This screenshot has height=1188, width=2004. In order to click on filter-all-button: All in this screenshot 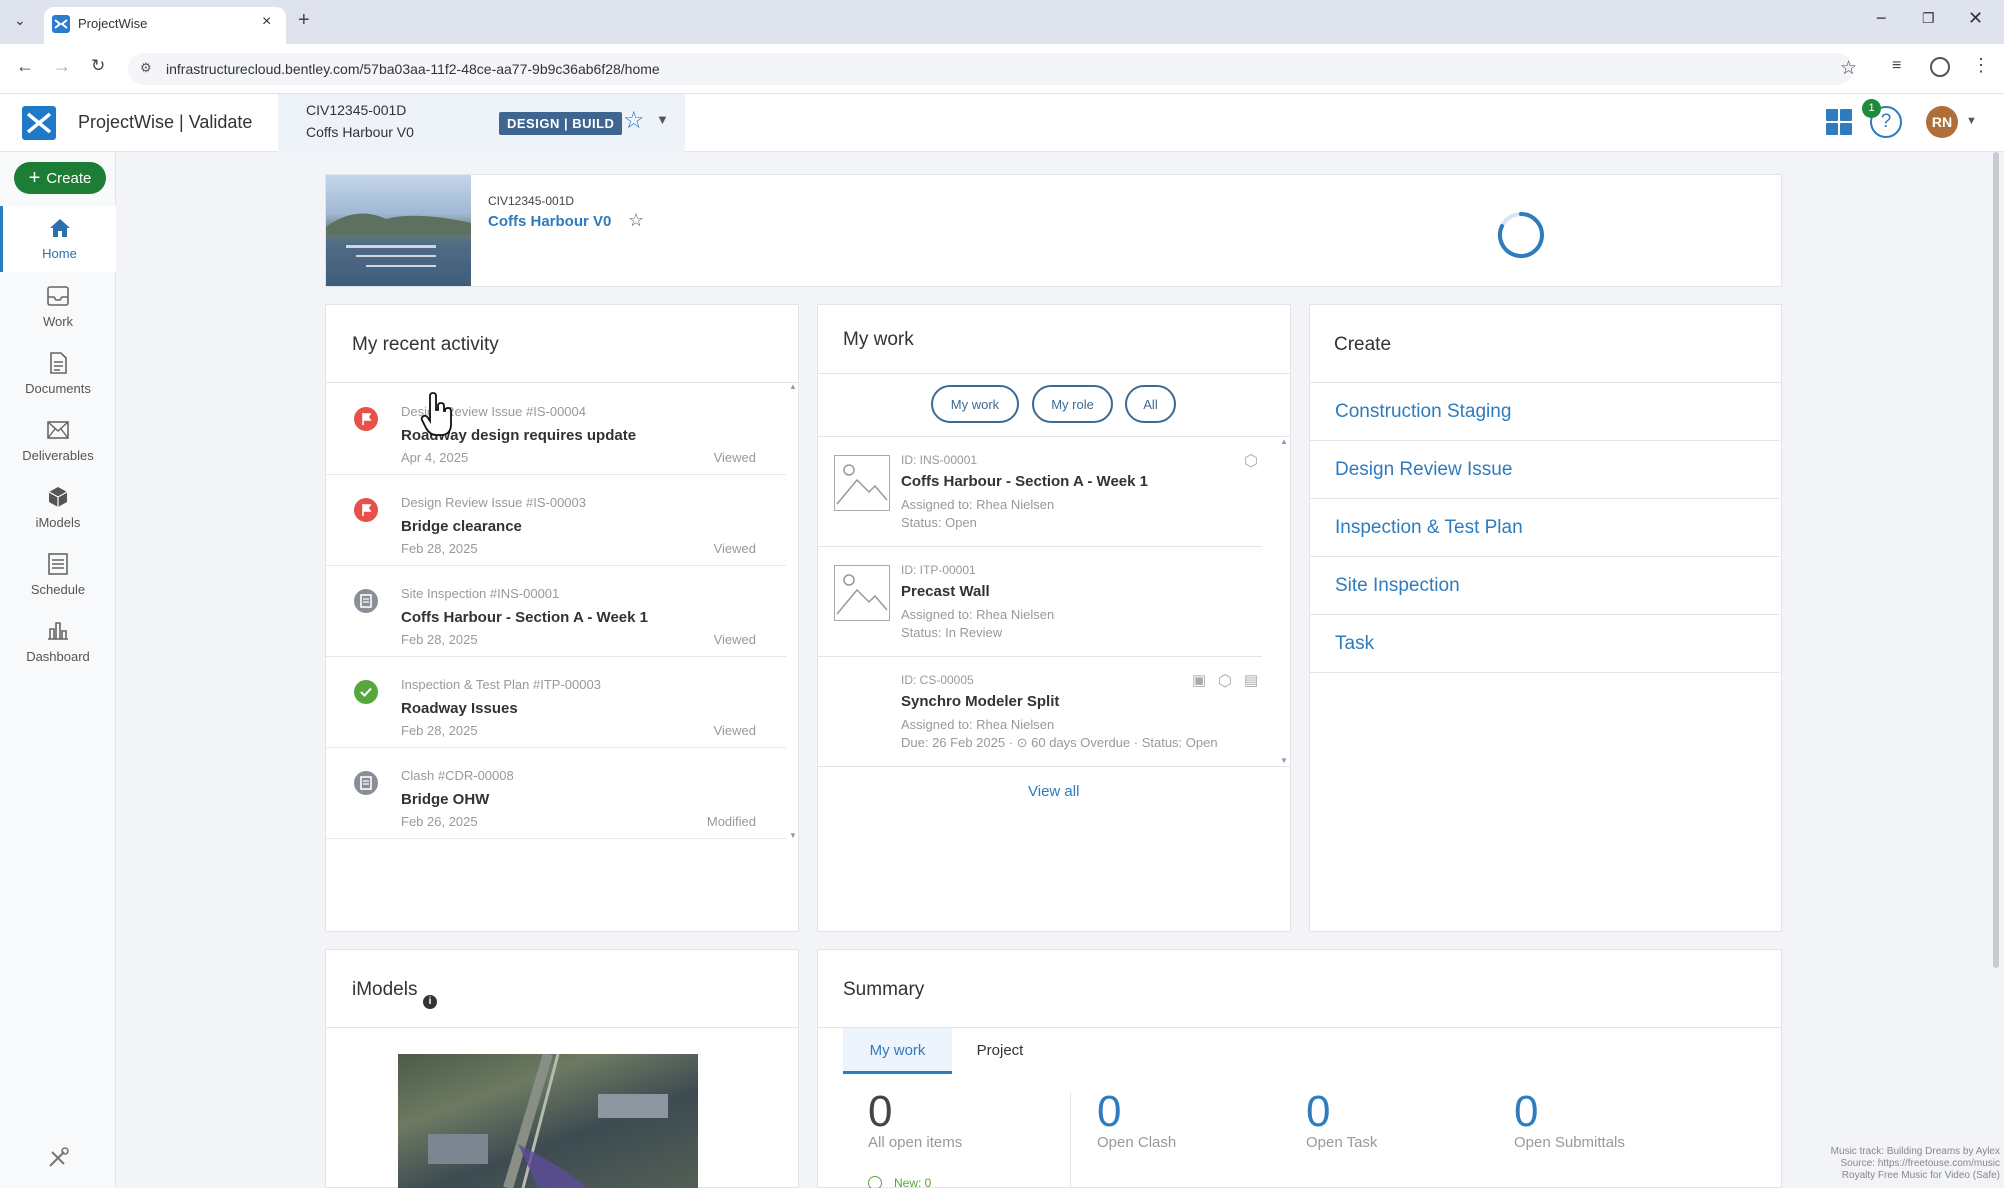, I will do `click(1150, 404)`.